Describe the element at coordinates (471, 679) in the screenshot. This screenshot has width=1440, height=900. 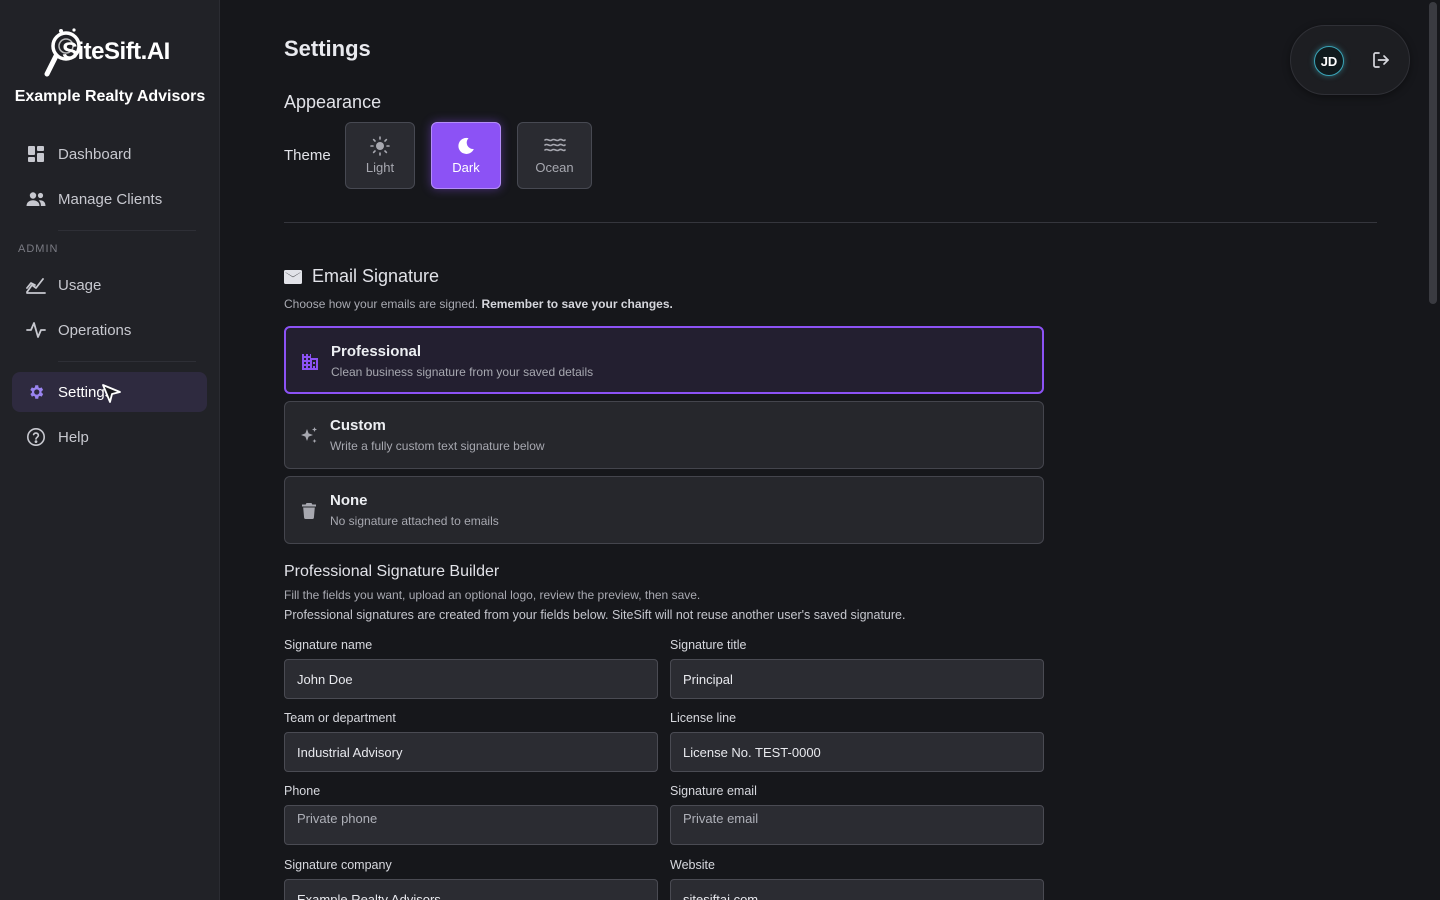
I see `signature-name-input` at that location.